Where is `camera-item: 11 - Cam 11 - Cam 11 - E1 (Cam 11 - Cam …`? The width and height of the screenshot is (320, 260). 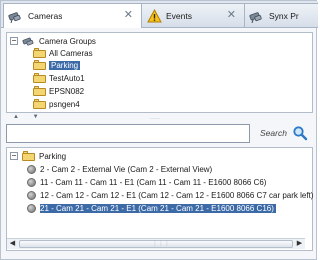 camera-item: 11 - Cam 11 - Cam 11 - E1 (Cam 11 - Cam … is located at coordinates (146, 182).